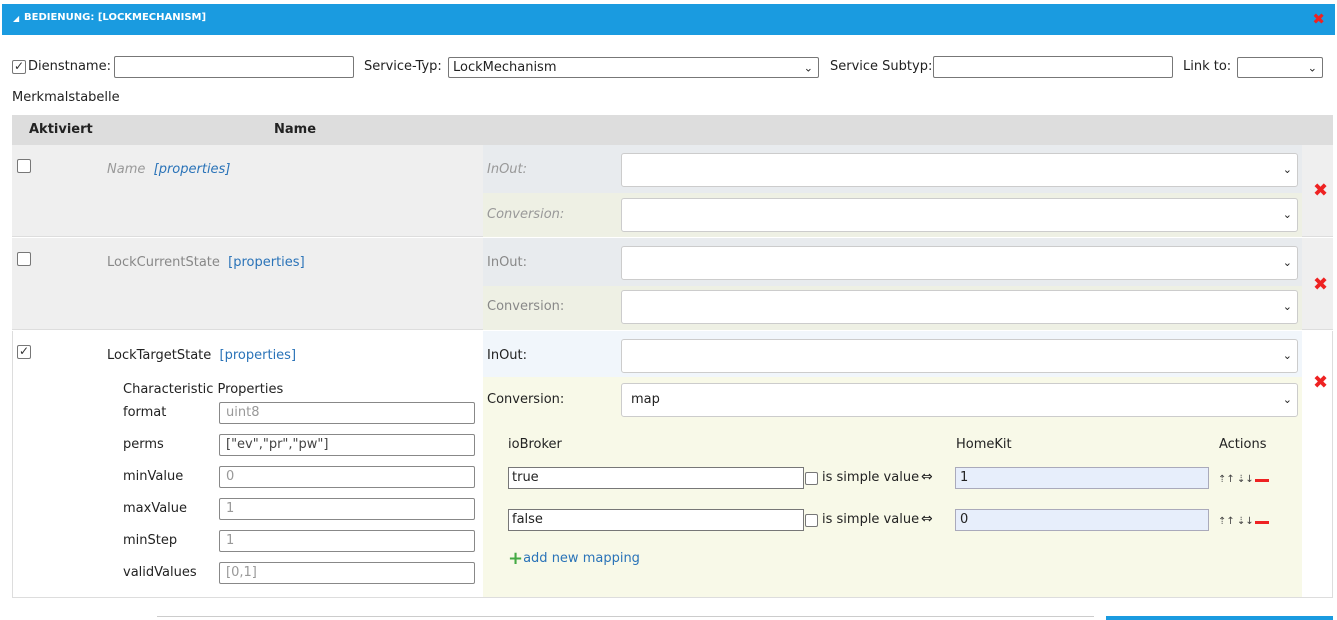  I want to click on add-mapping-link: +add new mapping, so click(574, 557).